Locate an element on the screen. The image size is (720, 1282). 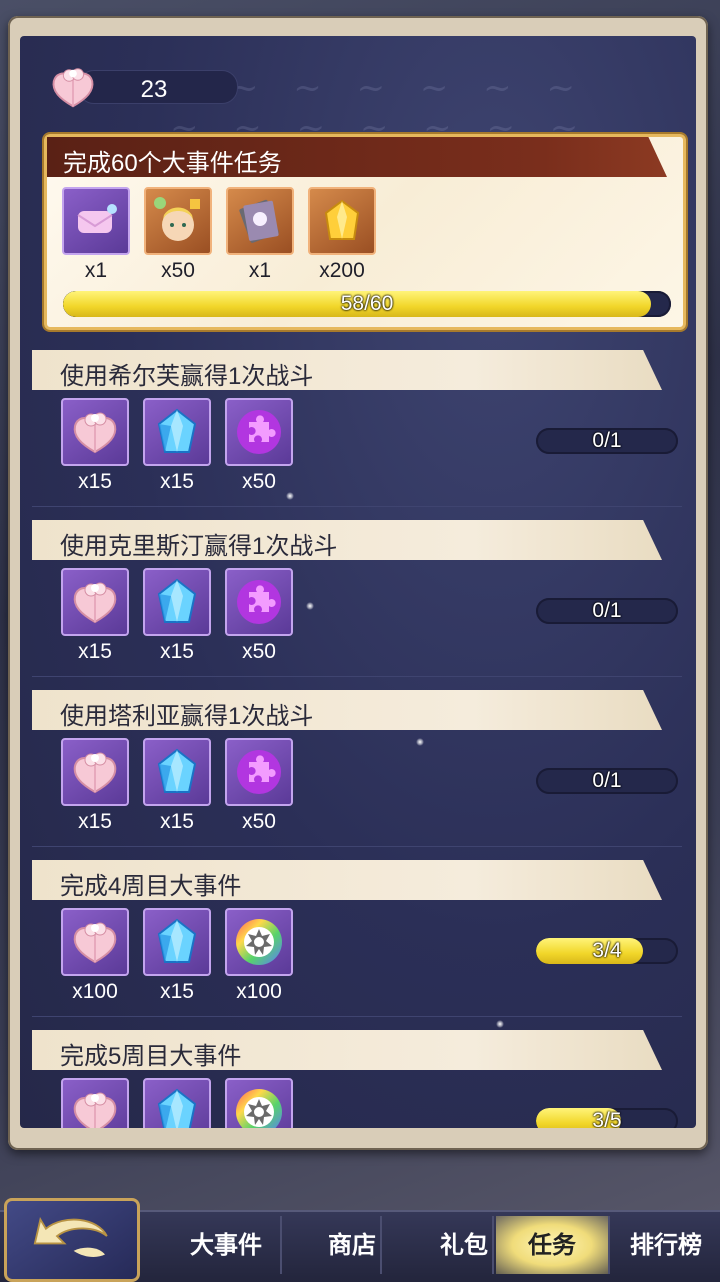
task-rewards is located at coordinates (177, 1103).